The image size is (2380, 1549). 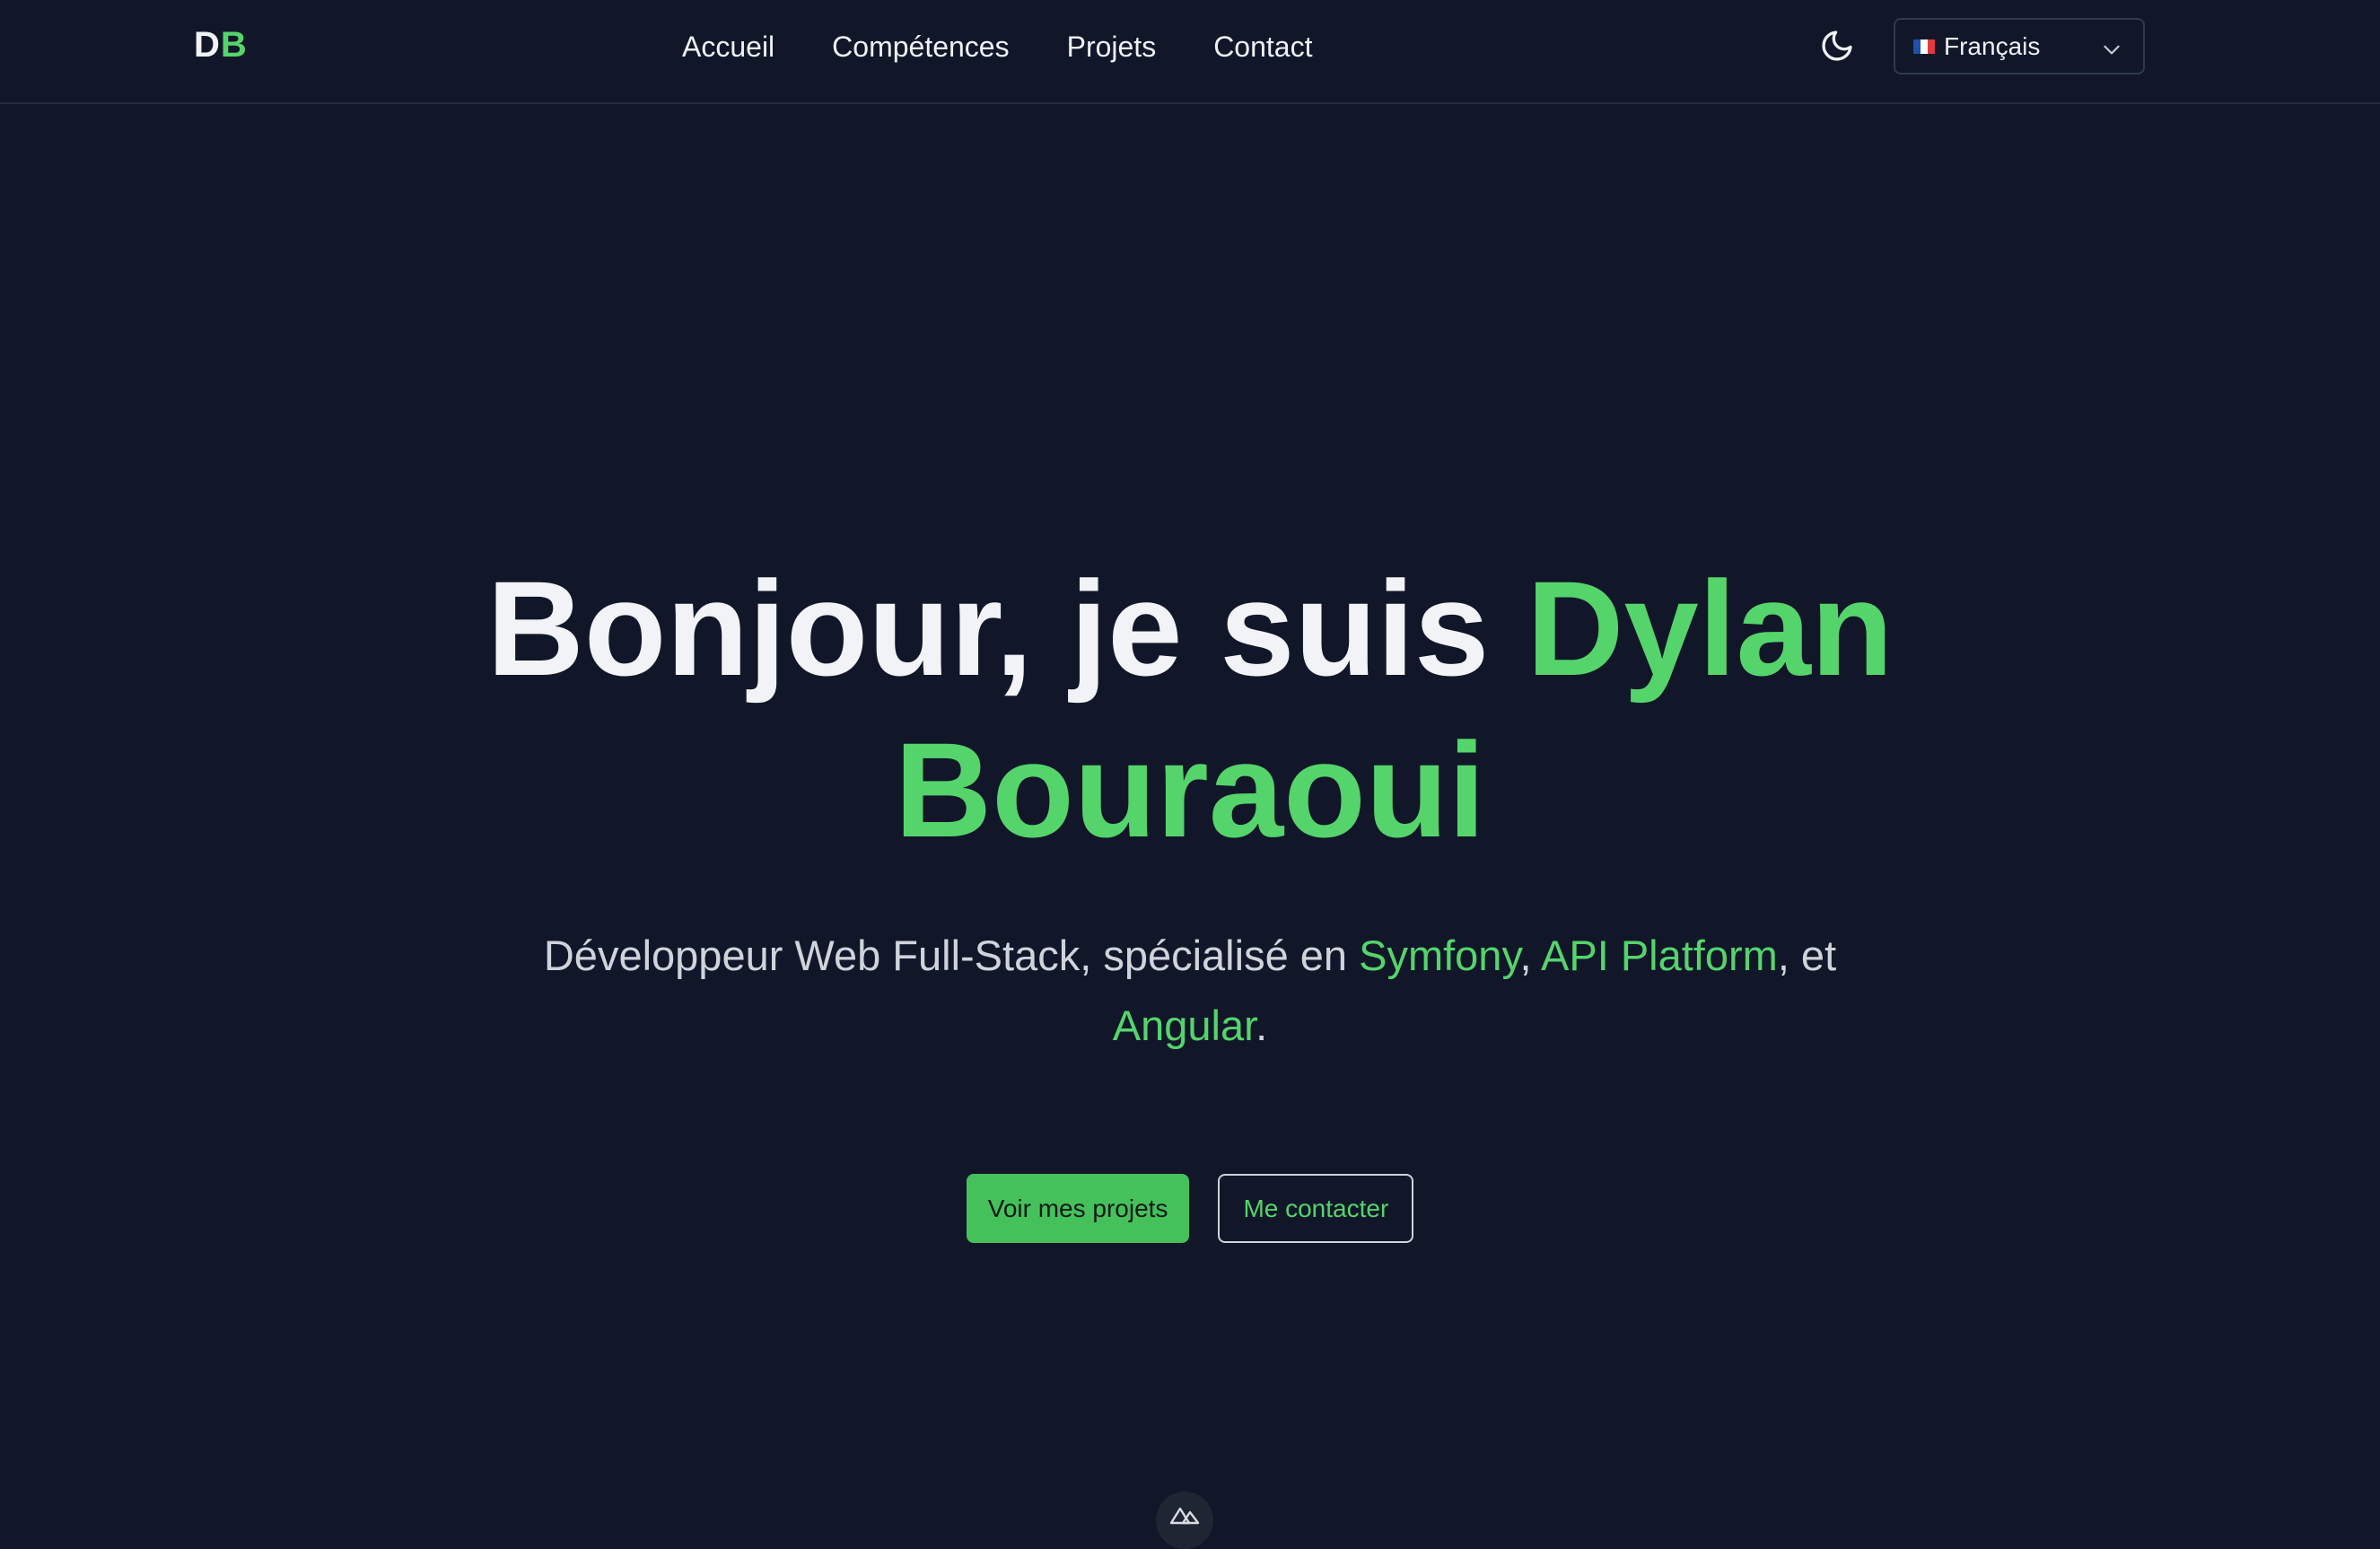 What do you see at coordinates (1316, 1208) in the screenshot?
I see `contact-me-button: Me contacter` at bounding box center [1316, 1208].